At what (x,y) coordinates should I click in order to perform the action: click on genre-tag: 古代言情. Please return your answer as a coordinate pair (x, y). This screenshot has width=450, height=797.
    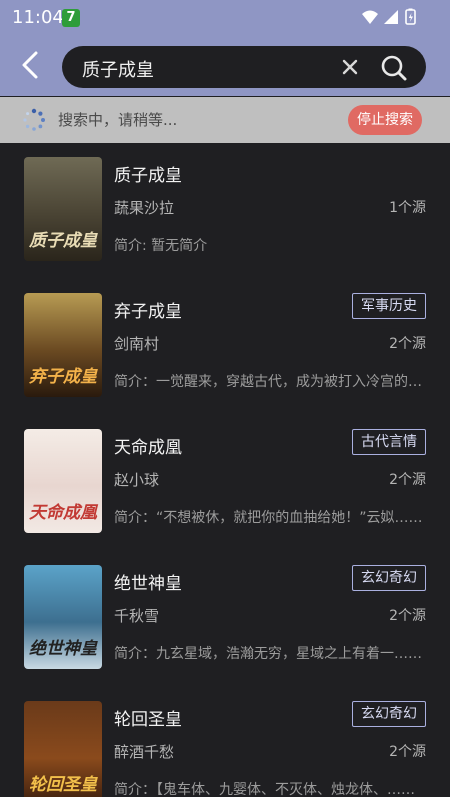
    Looking at the image, I should click on (389, 442).